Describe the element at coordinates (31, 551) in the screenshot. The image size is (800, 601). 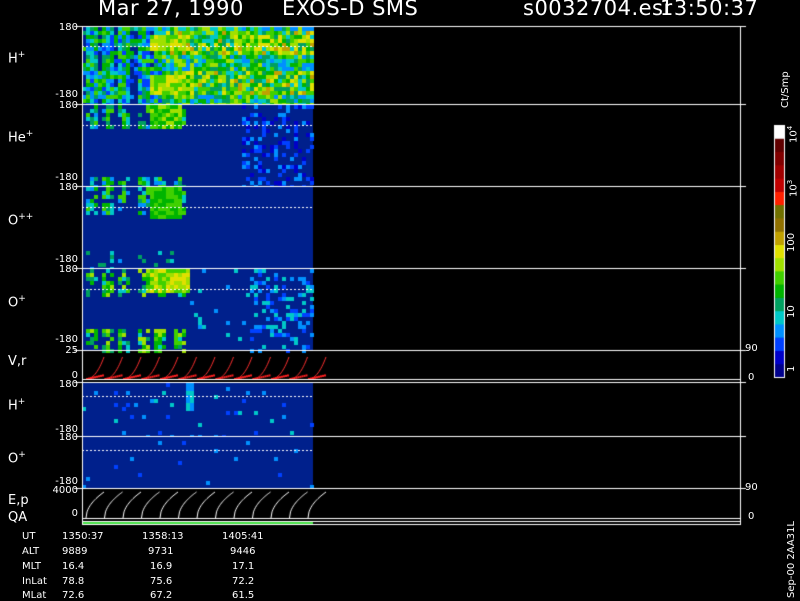
I see `footer-label-alt: ALT` at that location.